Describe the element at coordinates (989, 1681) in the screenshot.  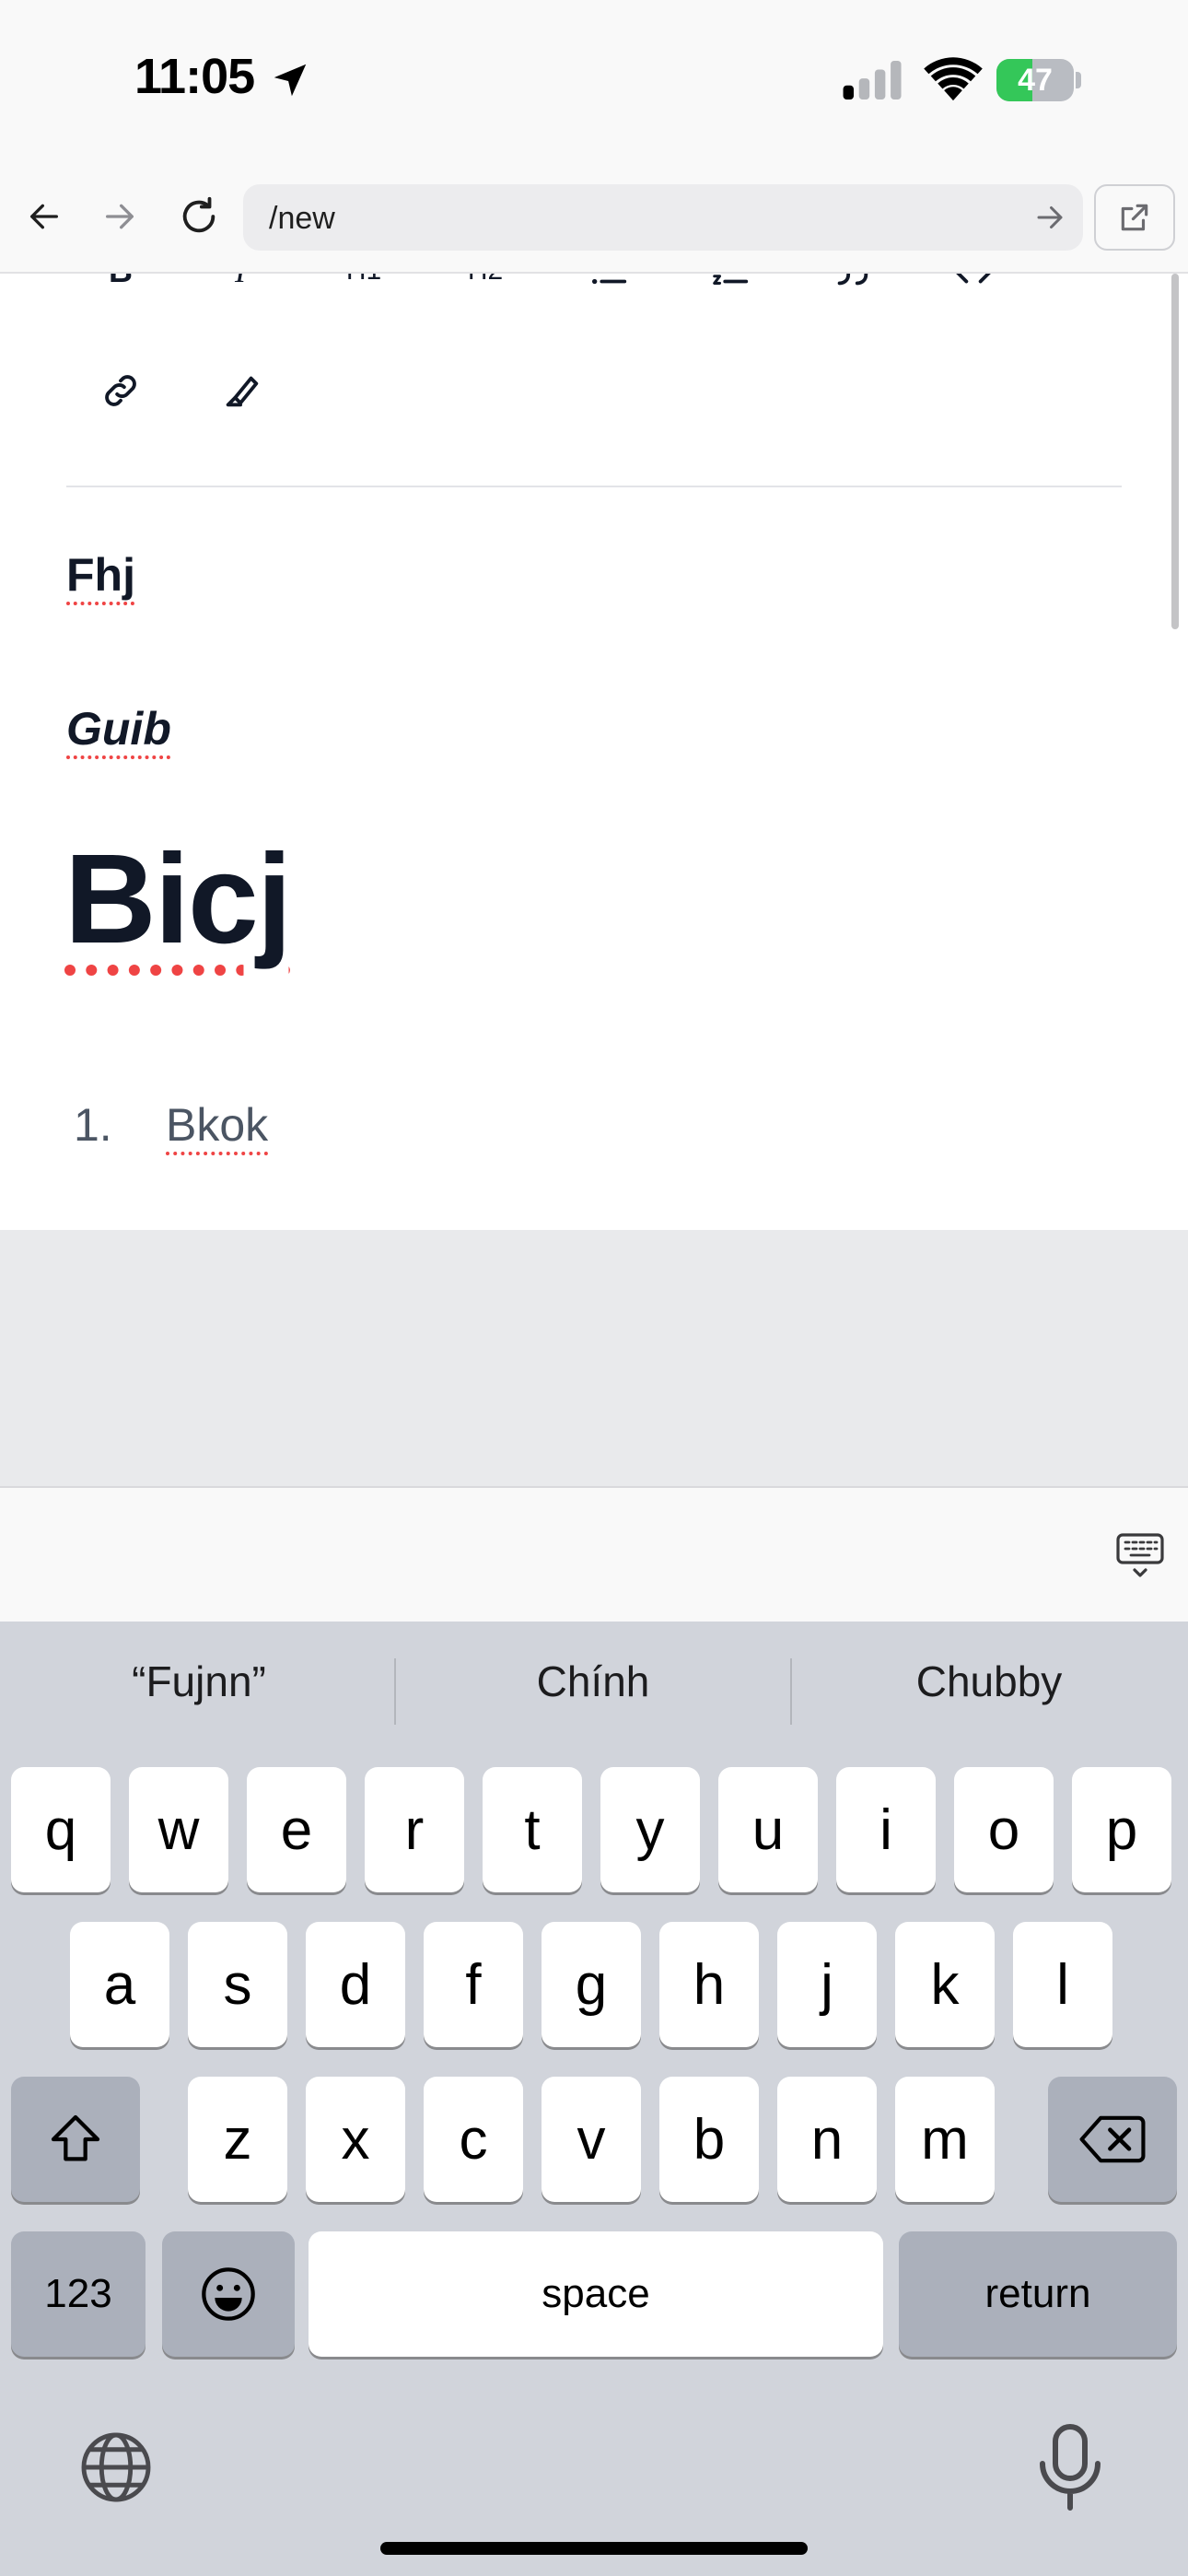
I see `suggestion-3: Chubby` at that location.